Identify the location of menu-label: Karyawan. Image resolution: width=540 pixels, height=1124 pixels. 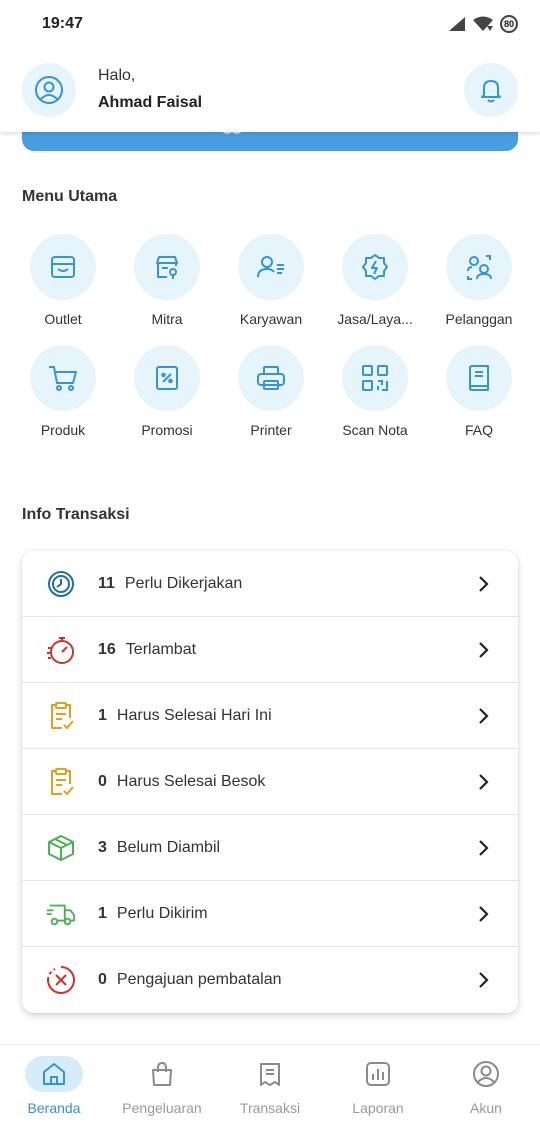
(271, 319).